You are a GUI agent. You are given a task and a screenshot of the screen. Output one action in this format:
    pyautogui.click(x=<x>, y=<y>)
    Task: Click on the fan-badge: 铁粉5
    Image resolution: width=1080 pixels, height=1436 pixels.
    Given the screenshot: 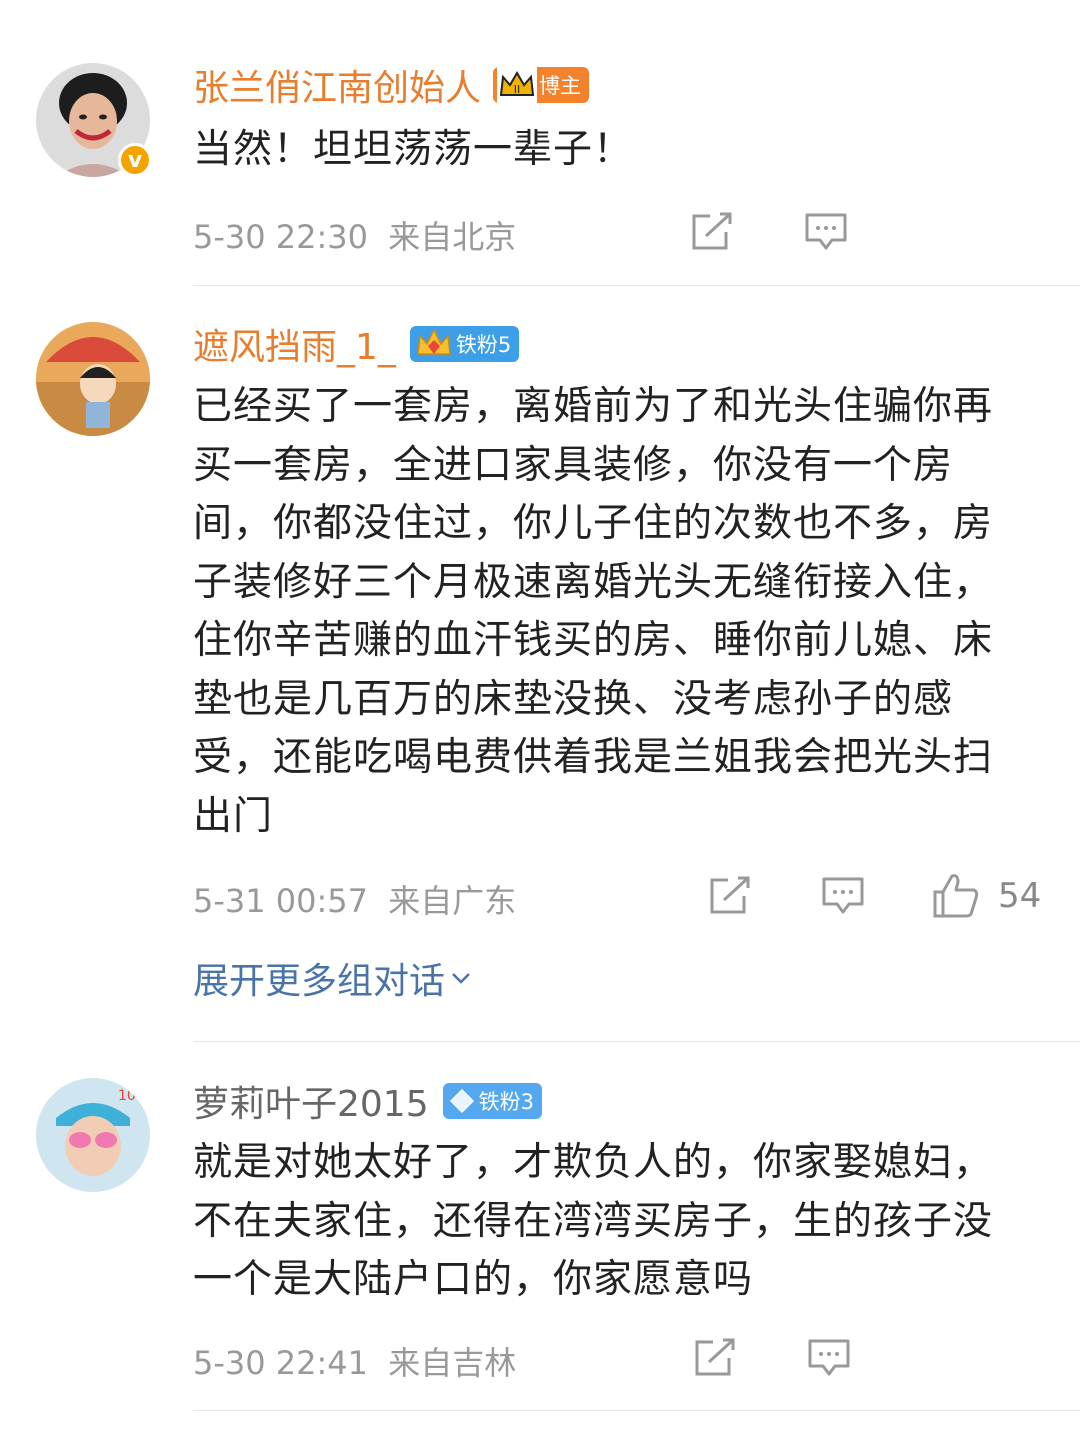 What is the action you would take?
    pyautogui.click(x=464, y=344)
    